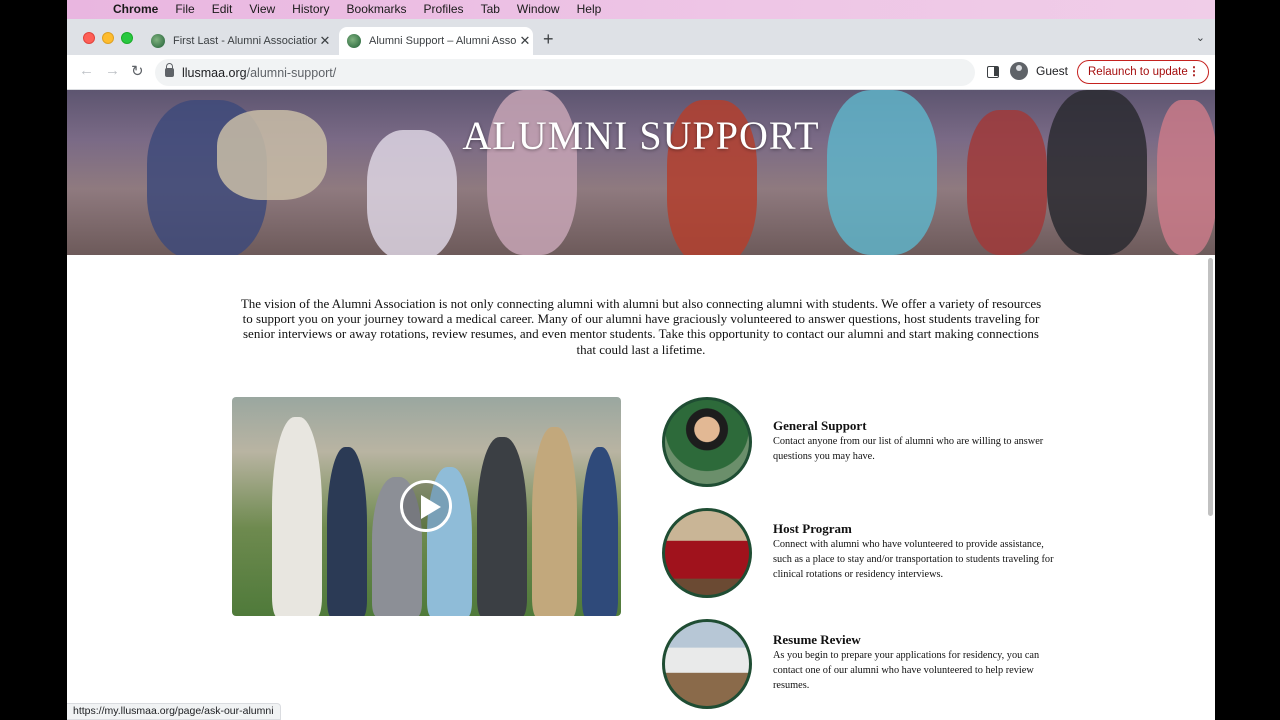 The width and height of the screenshot is (1280, 720). What do you see at coordinates (707, 664) in the screenshot?
I see `resume-review-photo` at bounding box center [707, 664].